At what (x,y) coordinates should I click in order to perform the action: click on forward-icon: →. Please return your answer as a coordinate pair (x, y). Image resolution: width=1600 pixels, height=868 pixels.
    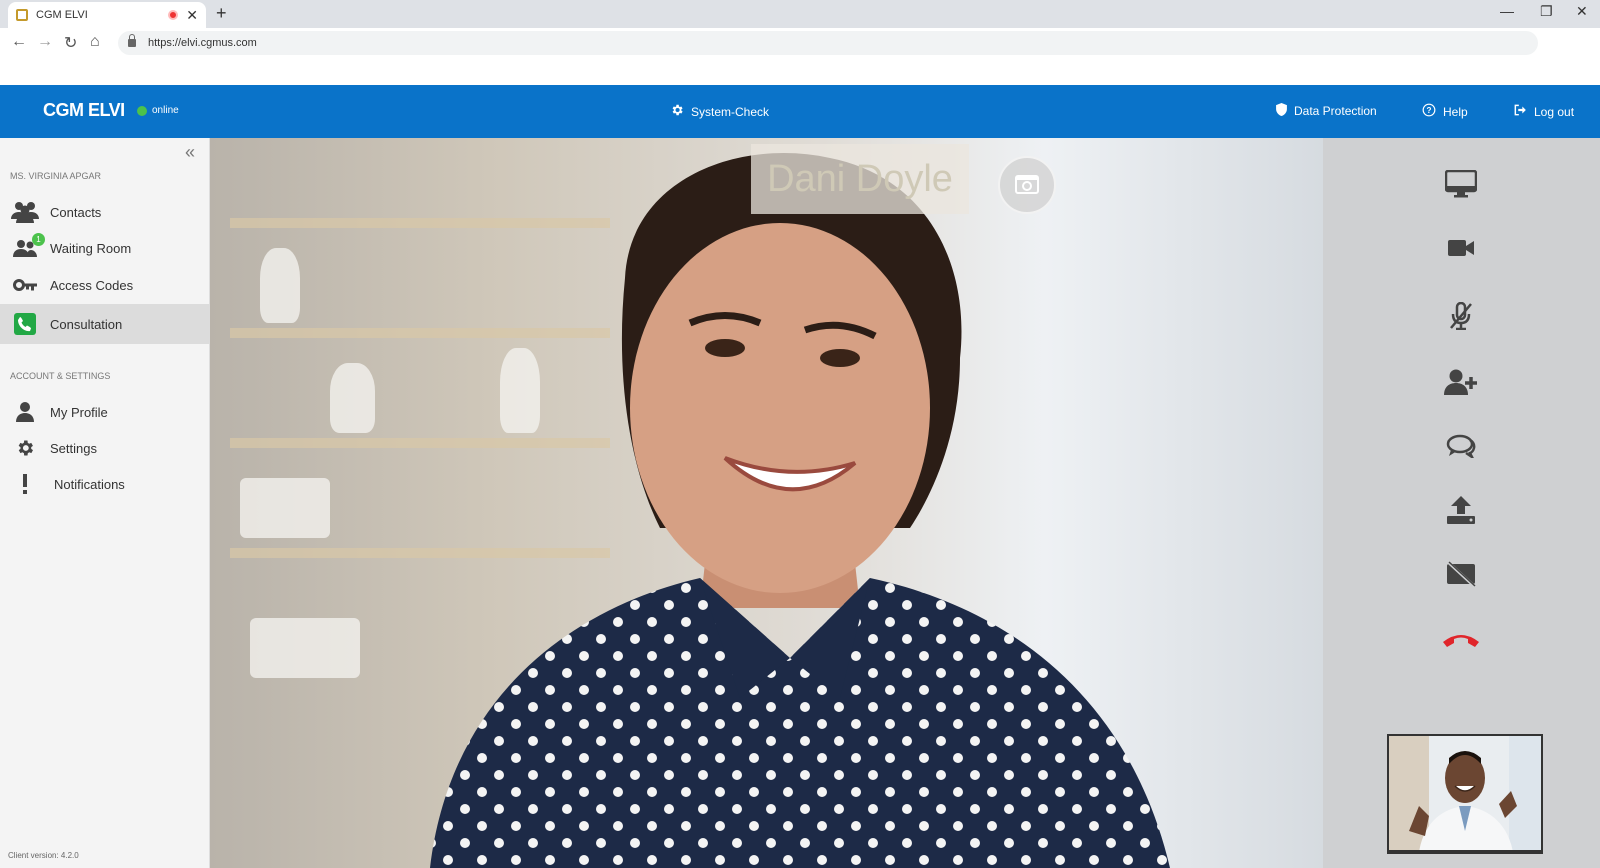
    Looking at the image, I should click on (45, 42).